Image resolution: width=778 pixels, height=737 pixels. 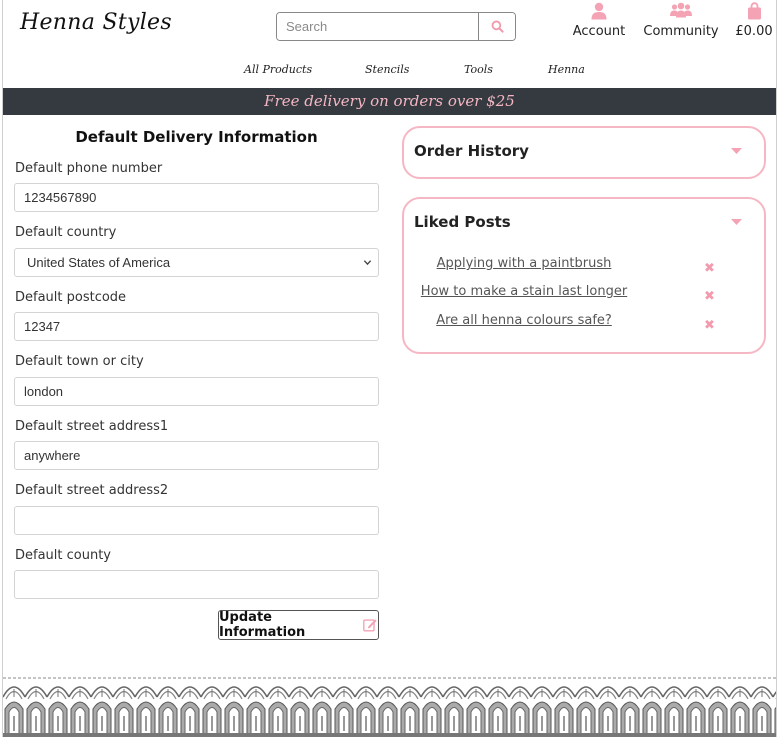 I want to click on street1-label: Default street address1, so click(x=92, y=426).